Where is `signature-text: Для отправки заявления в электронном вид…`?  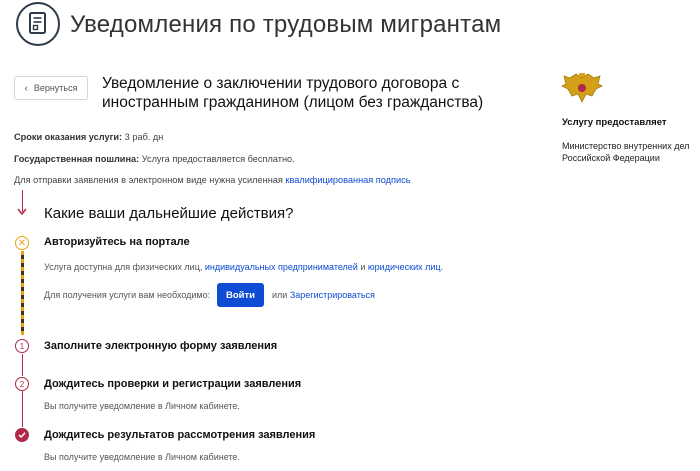
signature-text: Для отправки заявления в электронном вид… is located at coordinates (148, 180).